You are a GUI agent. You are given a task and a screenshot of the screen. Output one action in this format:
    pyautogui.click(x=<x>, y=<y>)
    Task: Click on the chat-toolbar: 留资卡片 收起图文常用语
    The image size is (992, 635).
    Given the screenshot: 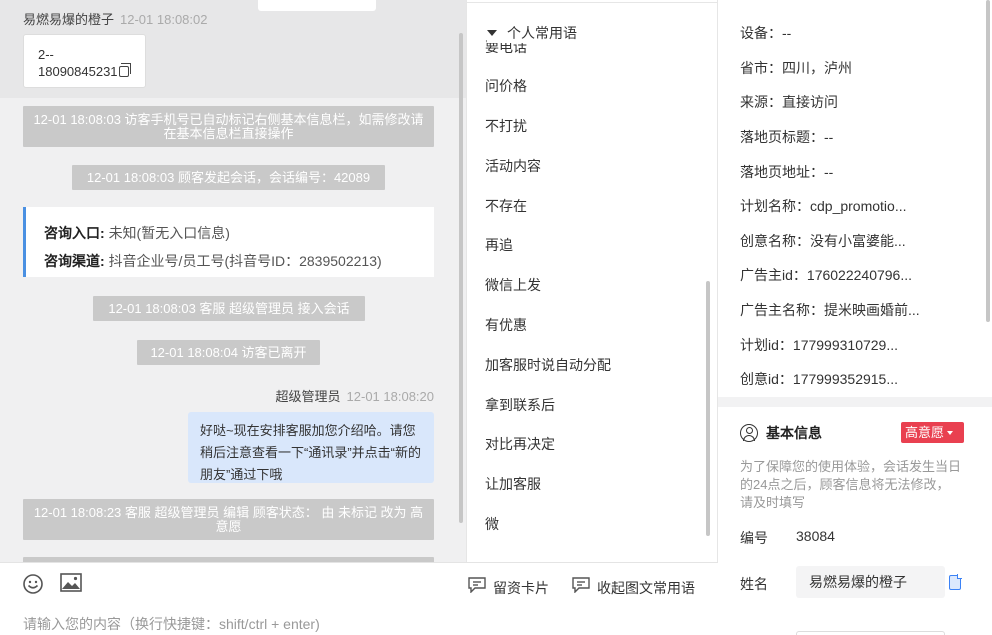 What is the action you would take?
    pyautogui.click(x=359, y=584)
    